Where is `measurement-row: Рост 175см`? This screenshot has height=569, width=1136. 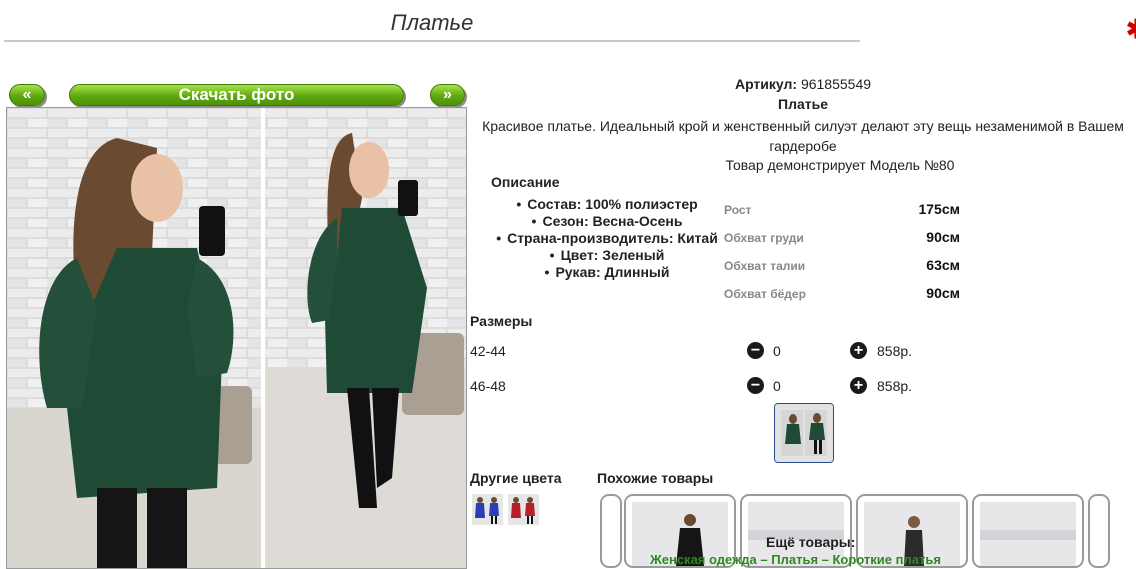 measurement-row: Рост 175см is located at coordinates (842, 211).